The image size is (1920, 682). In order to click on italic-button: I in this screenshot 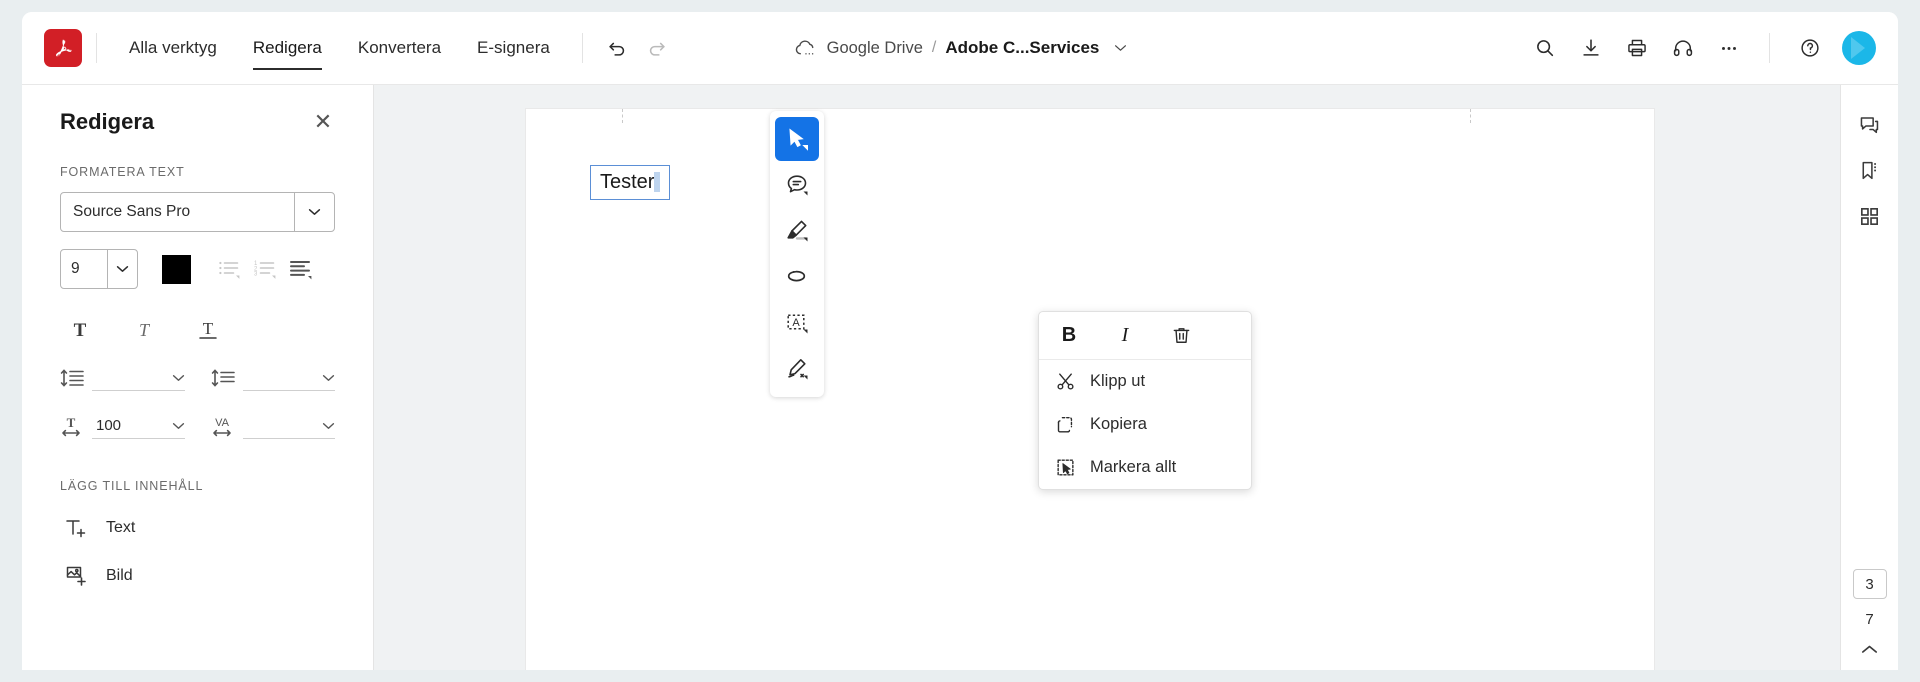, I will do `click(1125, 336)`.